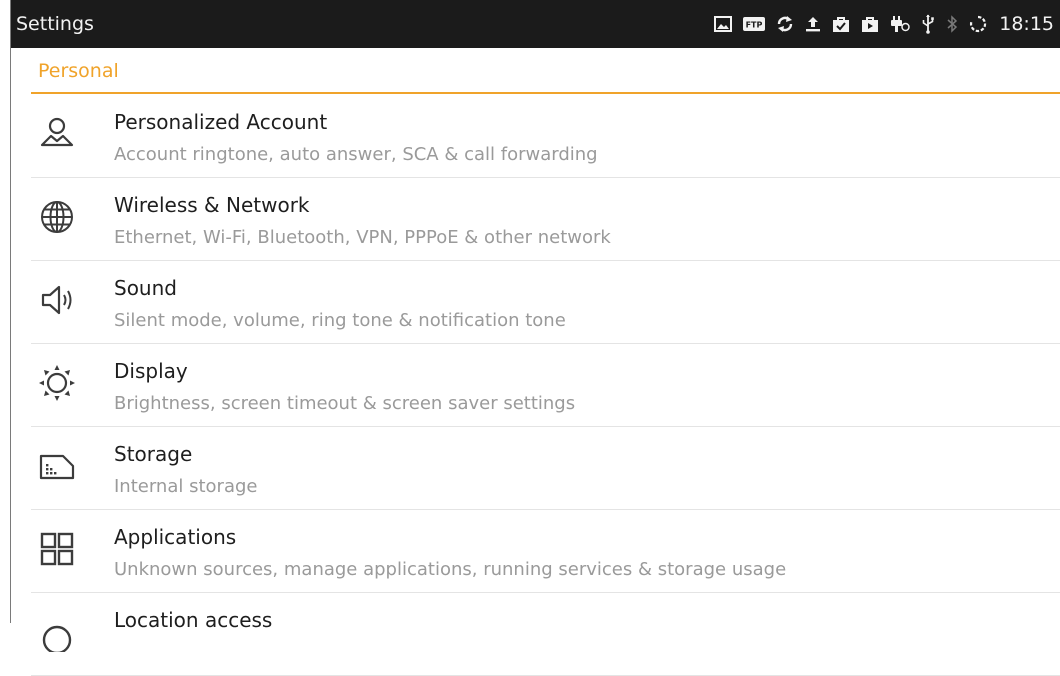 The height and width of the screenshot is (676, 1060). What do you see at coordinates (545, 71) in the screenshot?
I see `section-header-personal: Personal` at bounding box center [545, 71].